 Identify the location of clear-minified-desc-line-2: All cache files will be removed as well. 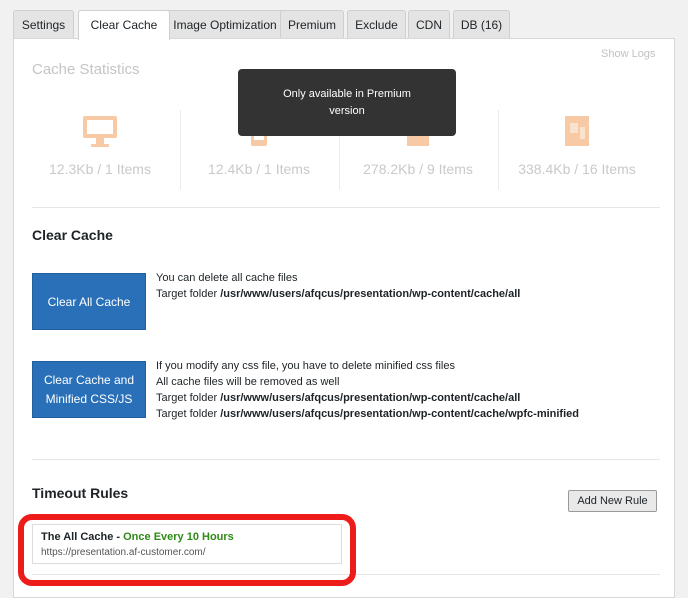
(248, 382).